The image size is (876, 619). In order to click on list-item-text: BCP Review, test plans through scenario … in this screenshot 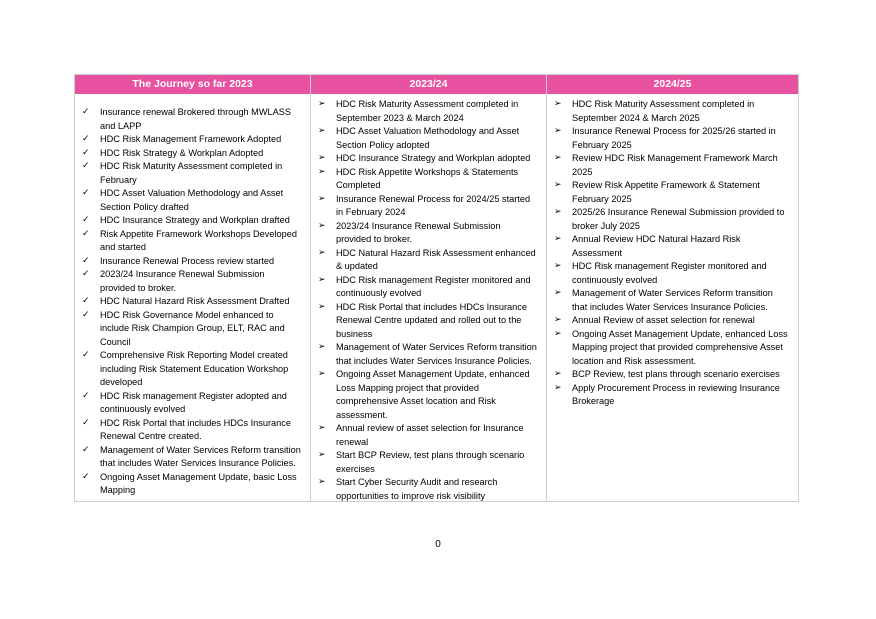, I will do `click(676, 374)`.